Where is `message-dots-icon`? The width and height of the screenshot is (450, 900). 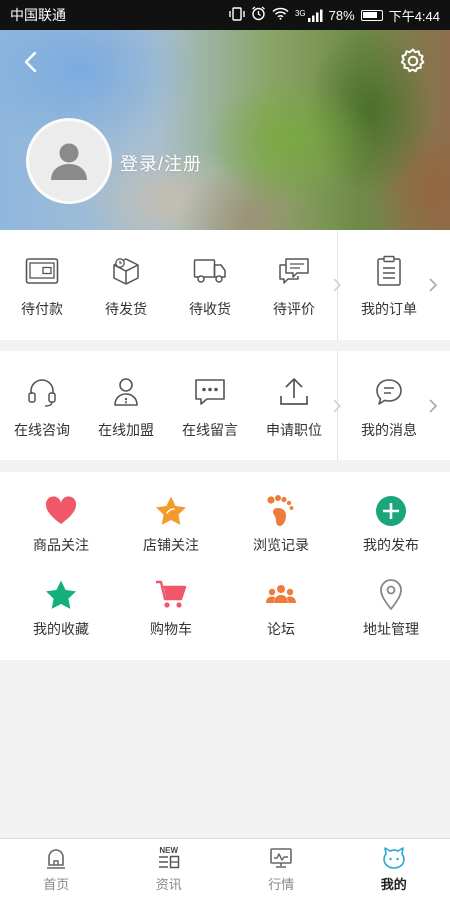 message-dots-icon is located at coordinates (210, 392).